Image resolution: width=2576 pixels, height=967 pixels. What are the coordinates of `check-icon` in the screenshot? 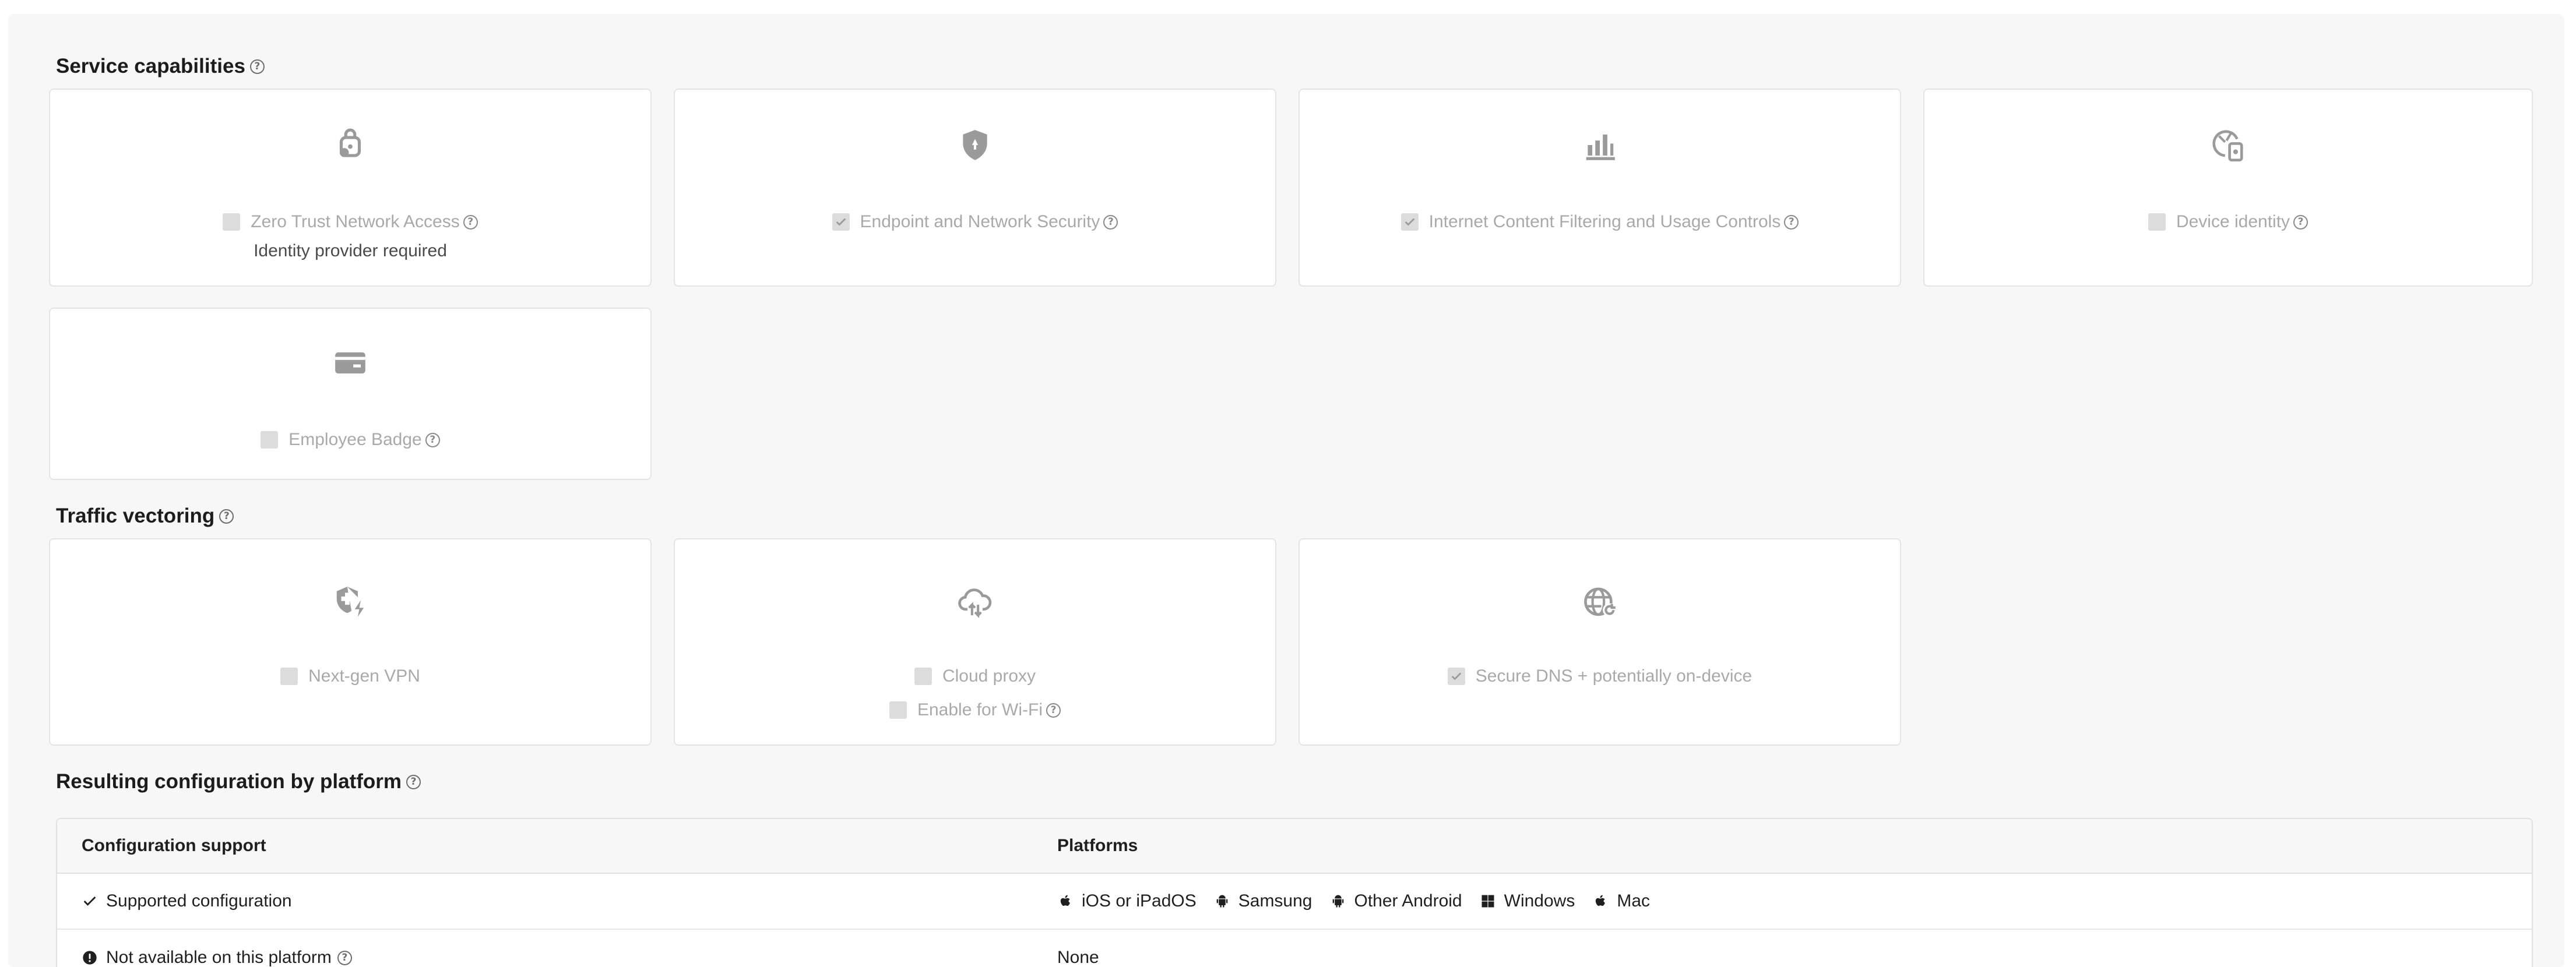 It's located at (90, 902).